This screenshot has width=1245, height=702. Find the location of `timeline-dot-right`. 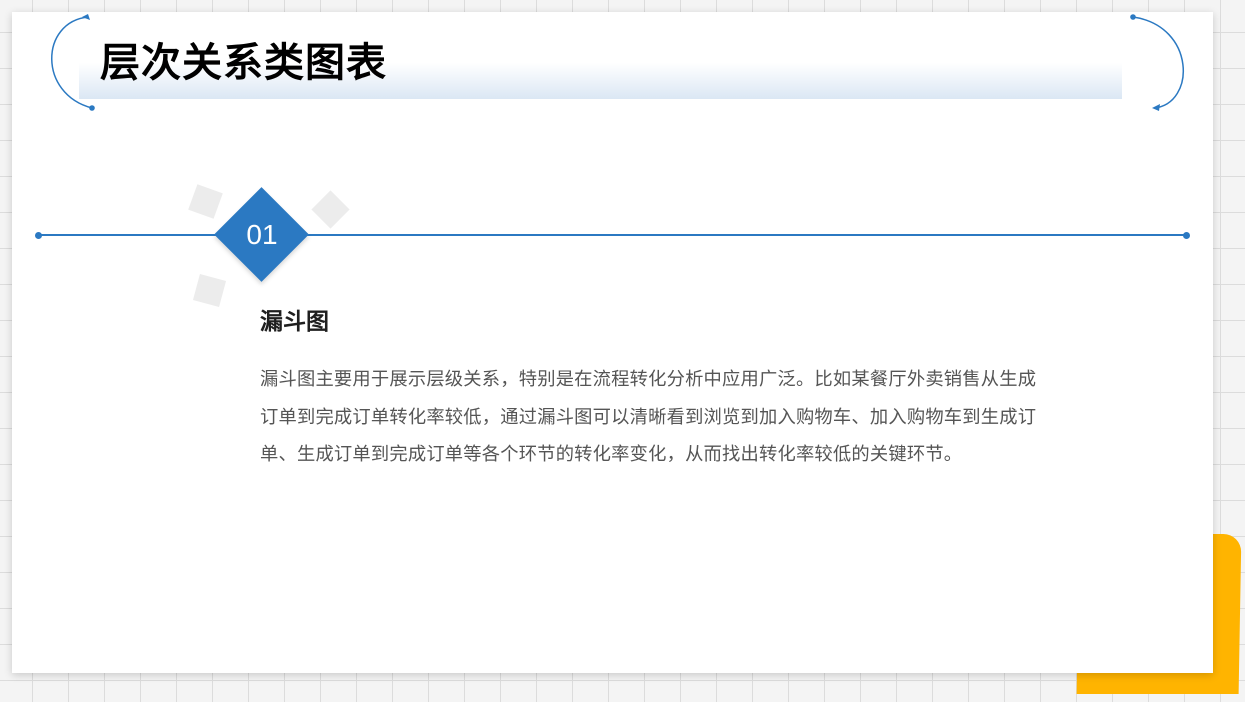

timeline-dot-right is located at coordinates (1186, 235).